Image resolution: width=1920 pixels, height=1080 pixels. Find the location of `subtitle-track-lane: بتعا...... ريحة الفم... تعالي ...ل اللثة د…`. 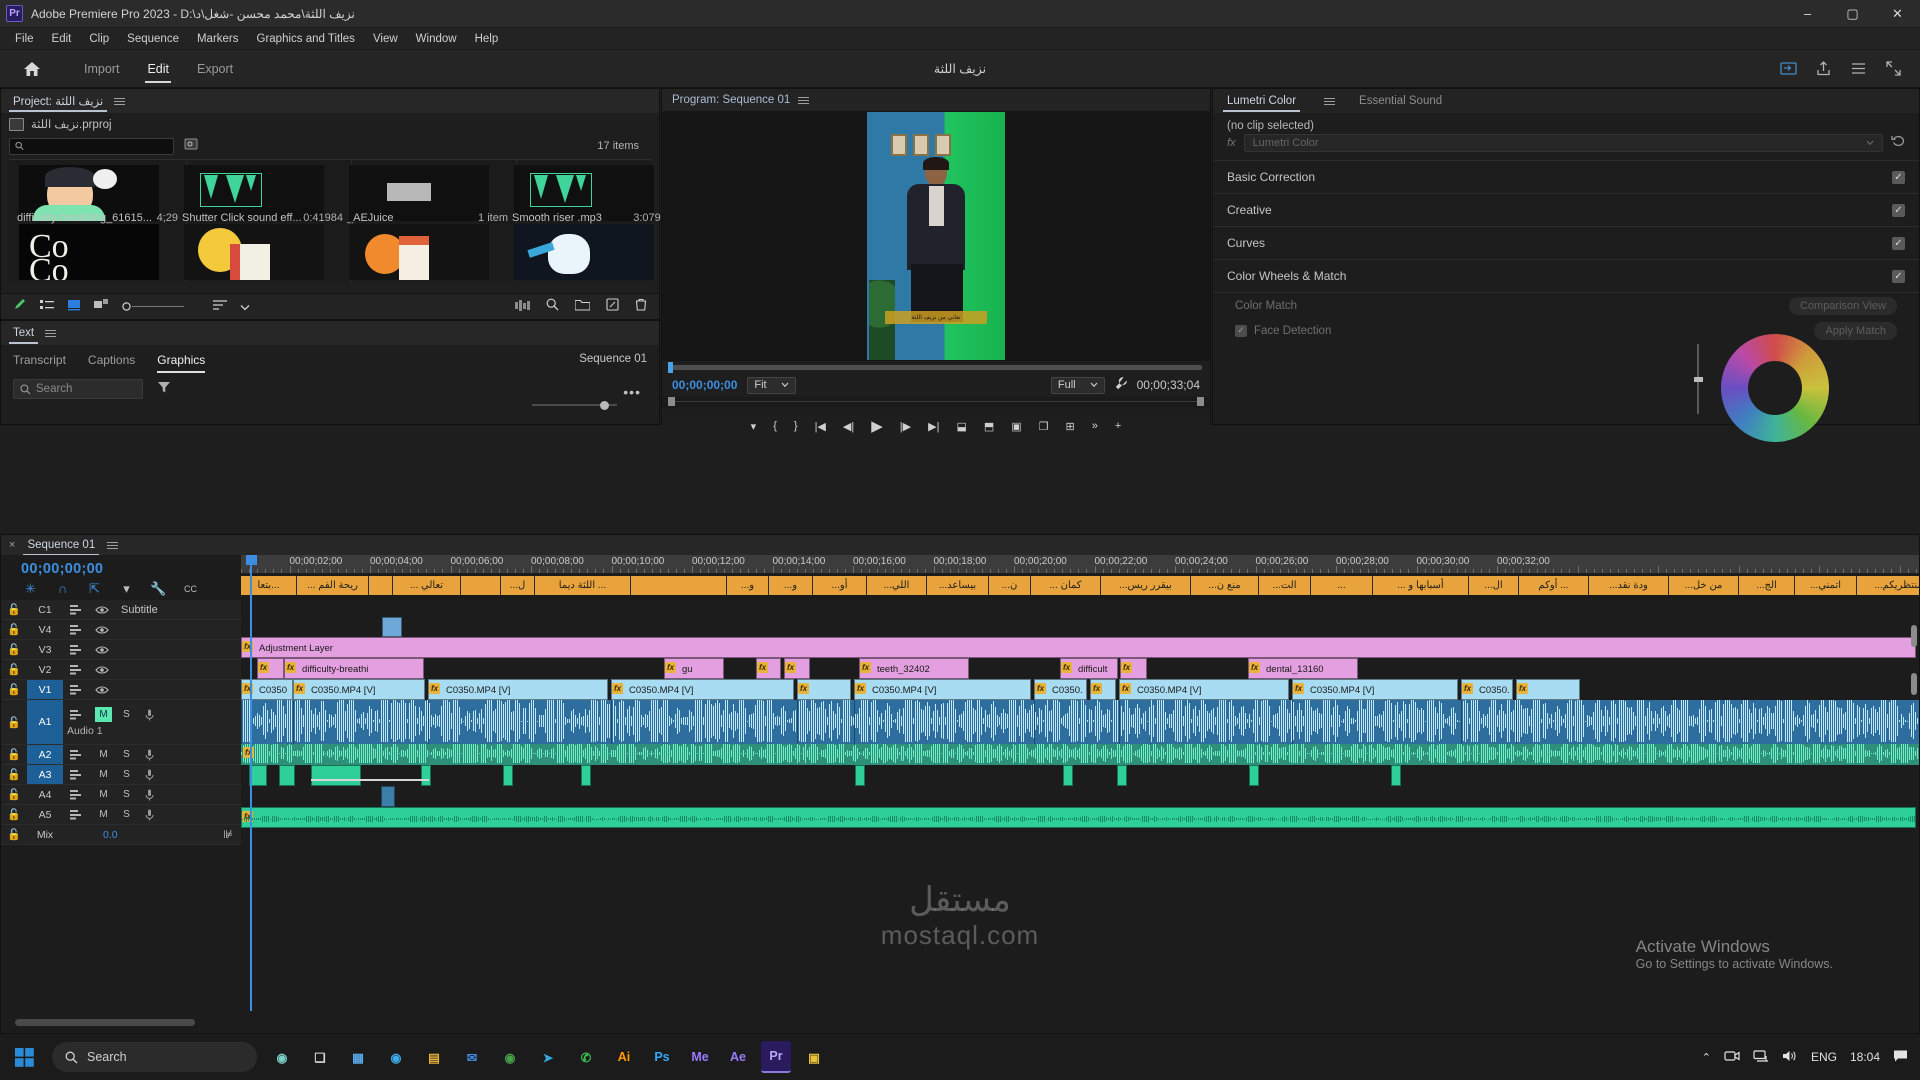

subtitle-track-lane: بتعا...... ريحة الفم... تعالي ...ل اللثة د… is located at coordinates (1080, 584).